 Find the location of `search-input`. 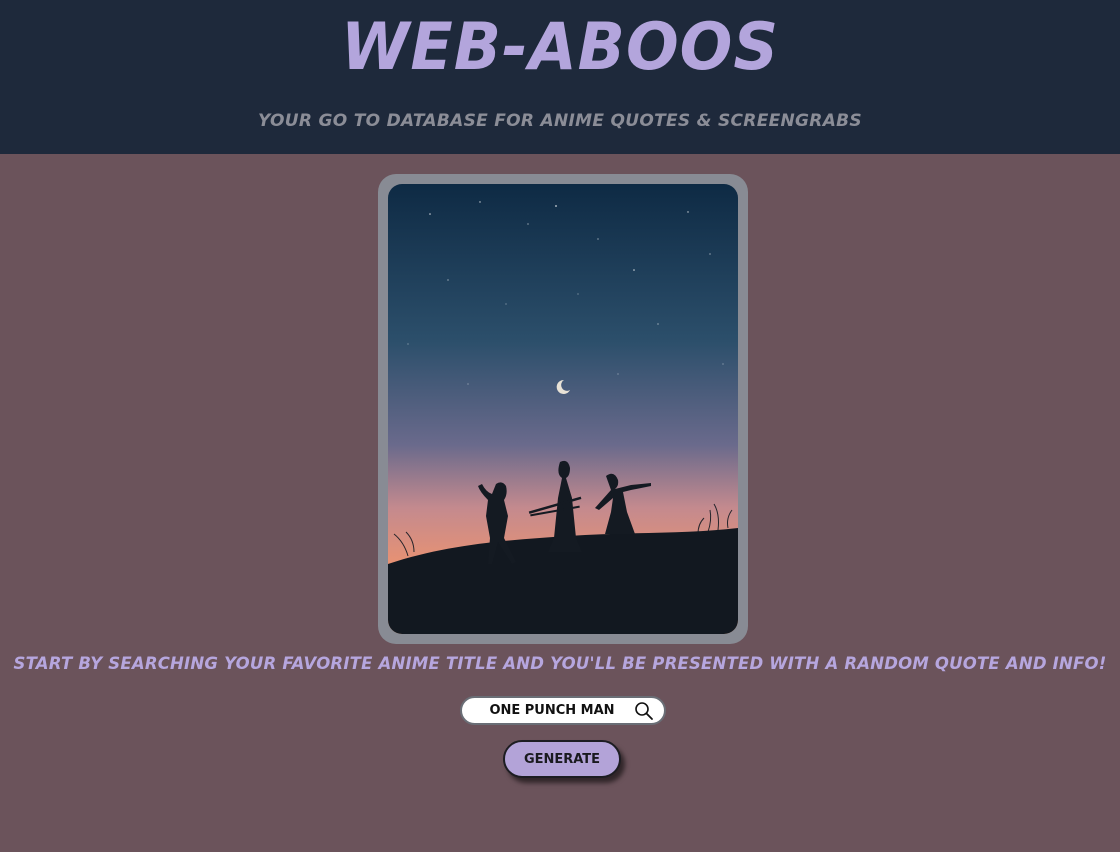

search-input is located at coordinates (552, 710).